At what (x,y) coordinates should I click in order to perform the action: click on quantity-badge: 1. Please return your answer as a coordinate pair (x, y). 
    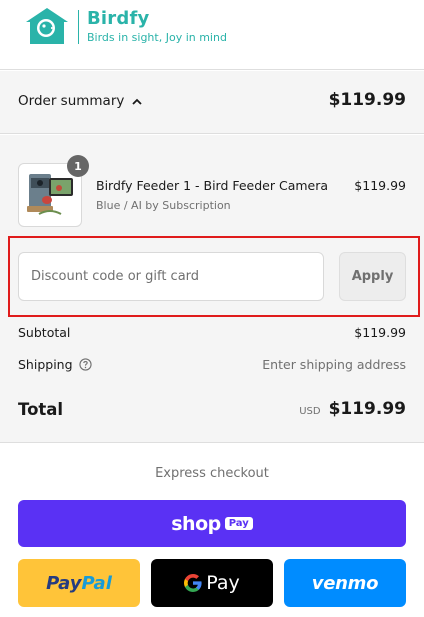
    Looking at the image, I should click on (78, 166).